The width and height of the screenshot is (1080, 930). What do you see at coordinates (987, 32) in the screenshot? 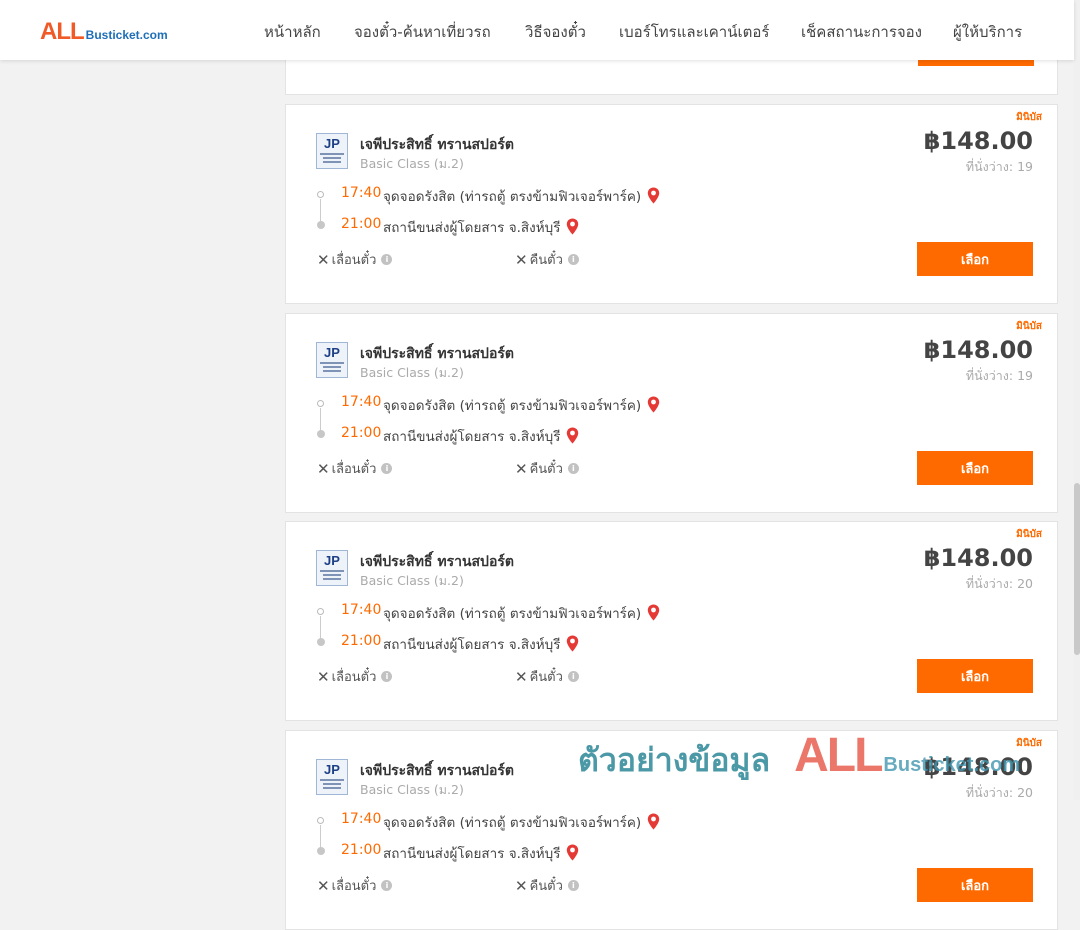
I see `nav-operators: ผู้ให้บริการ` at bounding box center [987, 32].